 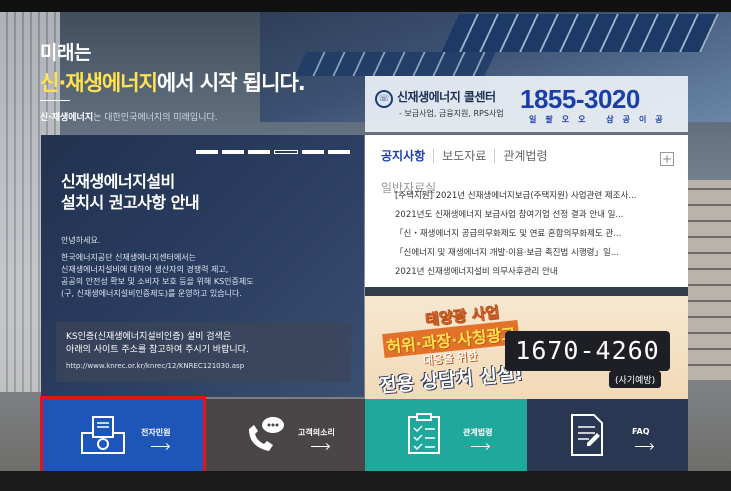 I want to click on hero-line1: 미래는, so click(x=65, y=53).